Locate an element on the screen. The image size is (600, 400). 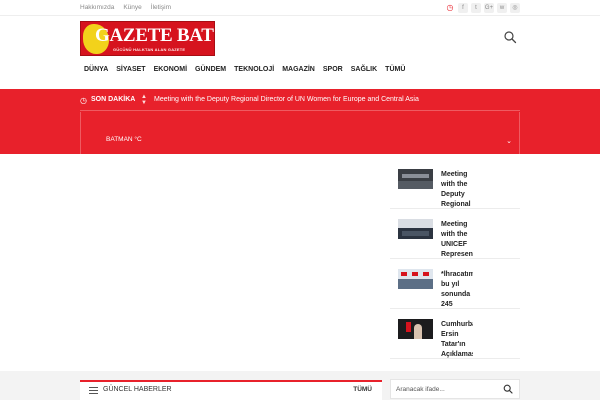
nav-item-ekonomi: EKONOMİ is located at coordinates (170, 69).